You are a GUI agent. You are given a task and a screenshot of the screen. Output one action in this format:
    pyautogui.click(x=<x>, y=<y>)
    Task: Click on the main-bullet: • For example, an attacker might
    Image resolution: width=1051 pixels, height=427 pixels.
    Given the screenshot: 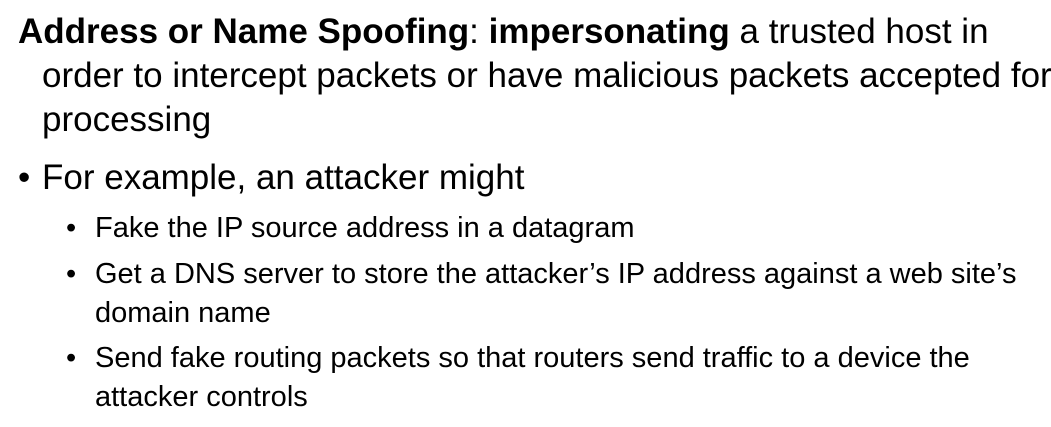 What is the action you would take?
    pyautogui.click(x=528, y=178)
    